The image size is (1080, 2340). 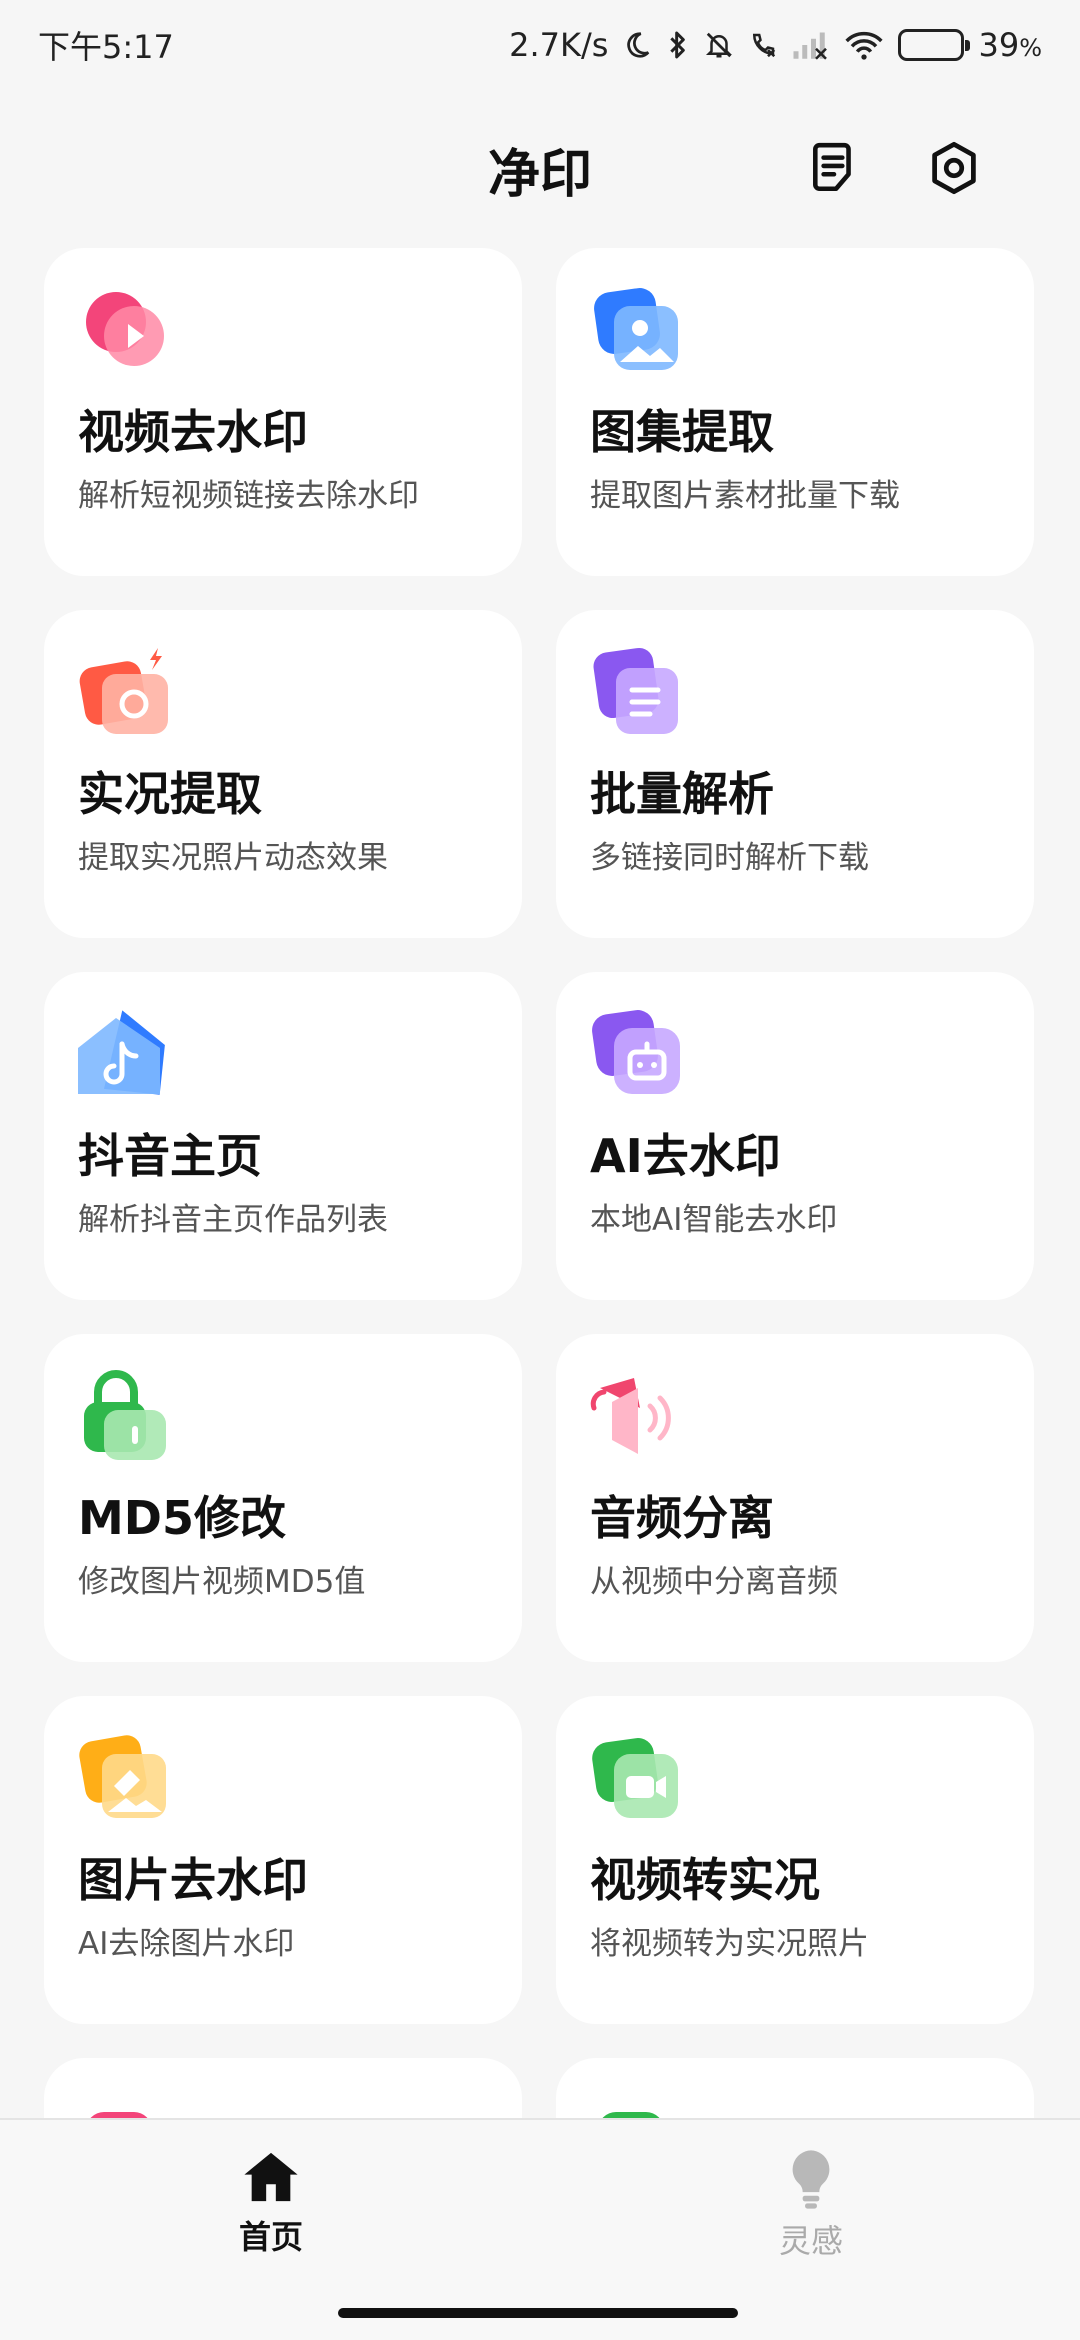 What do you see at coordinates (795, 774) in the screenshot?
I see `feature-card-batch-parse: 批量解析 多链接同时解析下载` at bounding box center [795, 774].